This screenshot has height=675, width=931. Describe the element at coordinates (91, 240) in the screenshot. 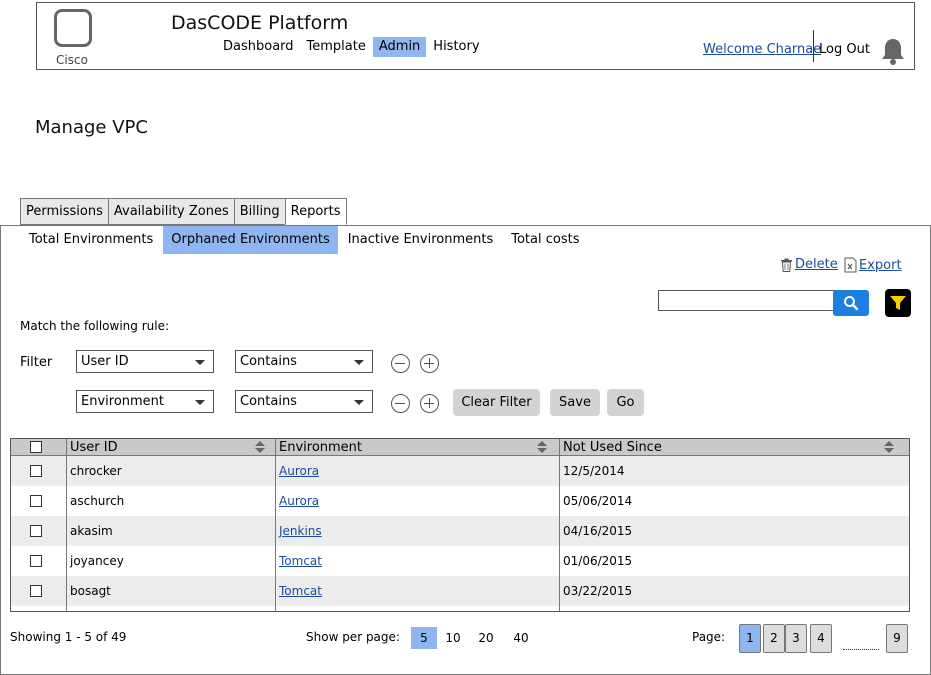

I see `subtab-total-environments: Total Environments` at that location.